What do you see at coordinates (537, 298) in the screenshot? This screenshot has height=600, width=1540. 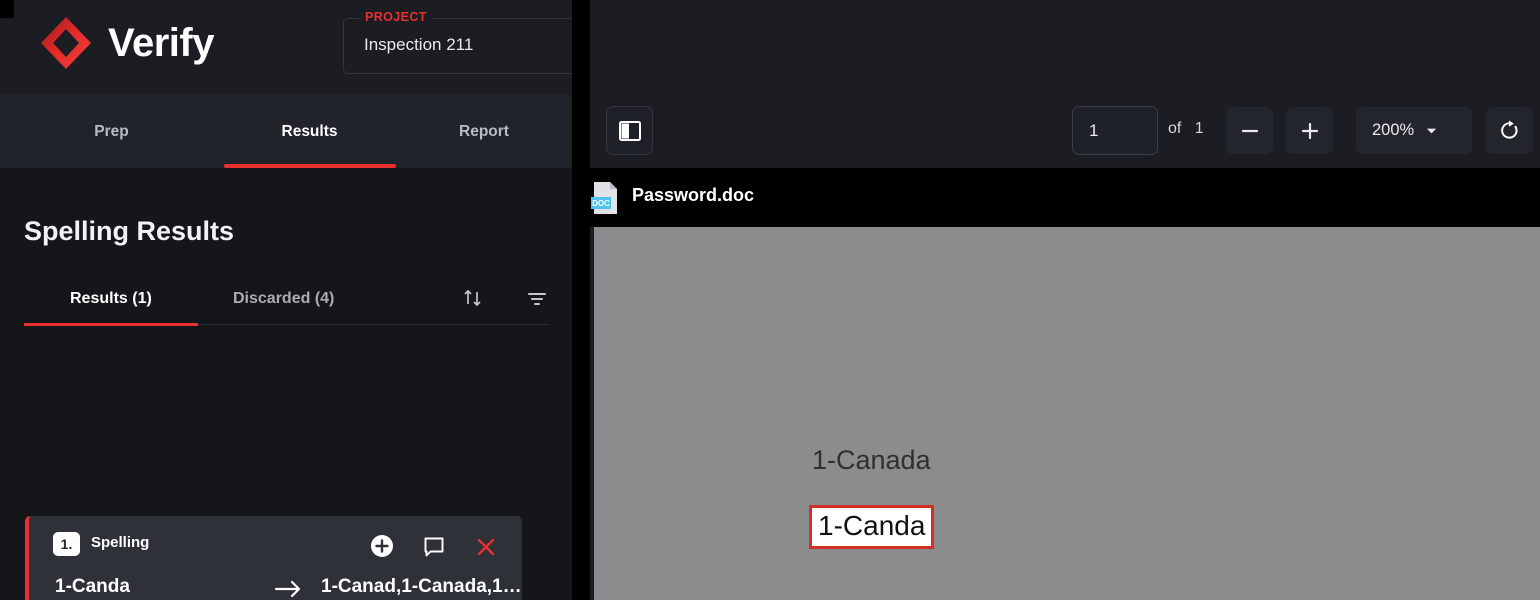 I see `filter-icon` at bounding box center [537, 298].